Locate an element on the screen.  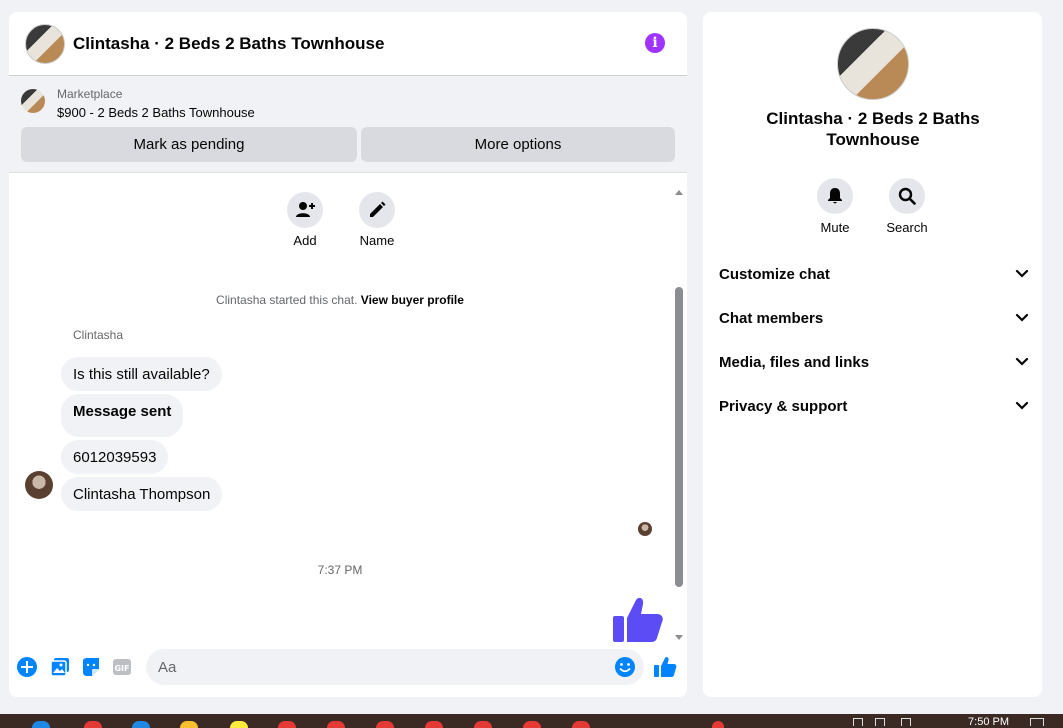
message-bubble: Is this still available? is located at coordinates (141, 374).